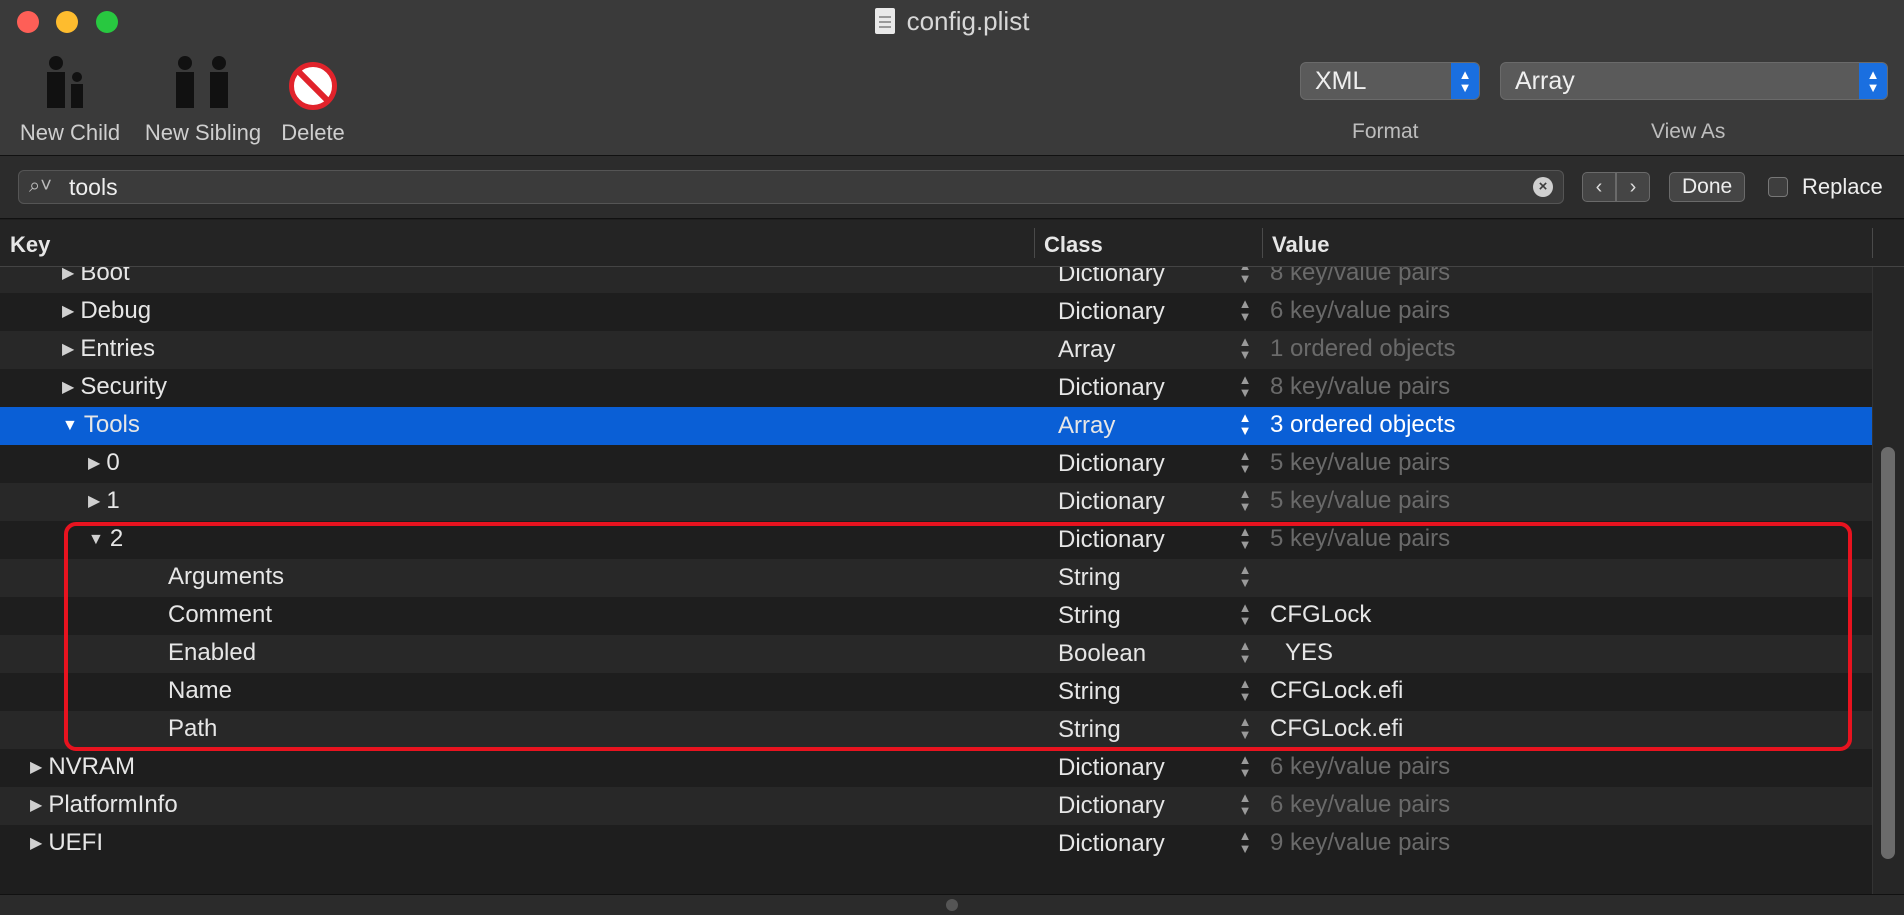 The height and width of the screenshot is (915, 1904). I want to click on table-row: ▶ 0 Dictionary ▲ ▼ 5 key/value pairs, so click(936, 464).